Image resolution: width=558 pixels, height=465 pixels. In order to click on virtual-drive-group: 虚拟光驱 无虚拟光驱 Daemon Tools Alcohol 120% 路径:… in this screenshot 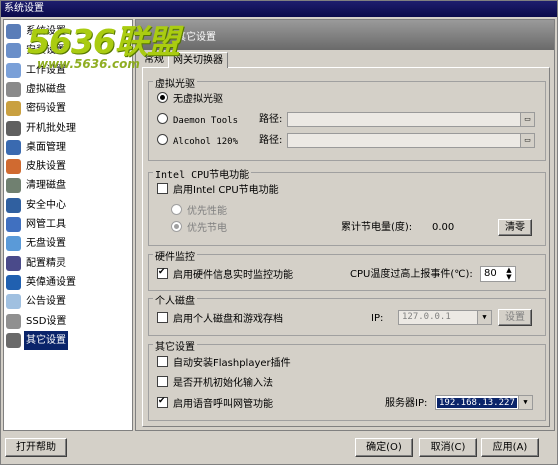, I will do `click(347, 118)`.